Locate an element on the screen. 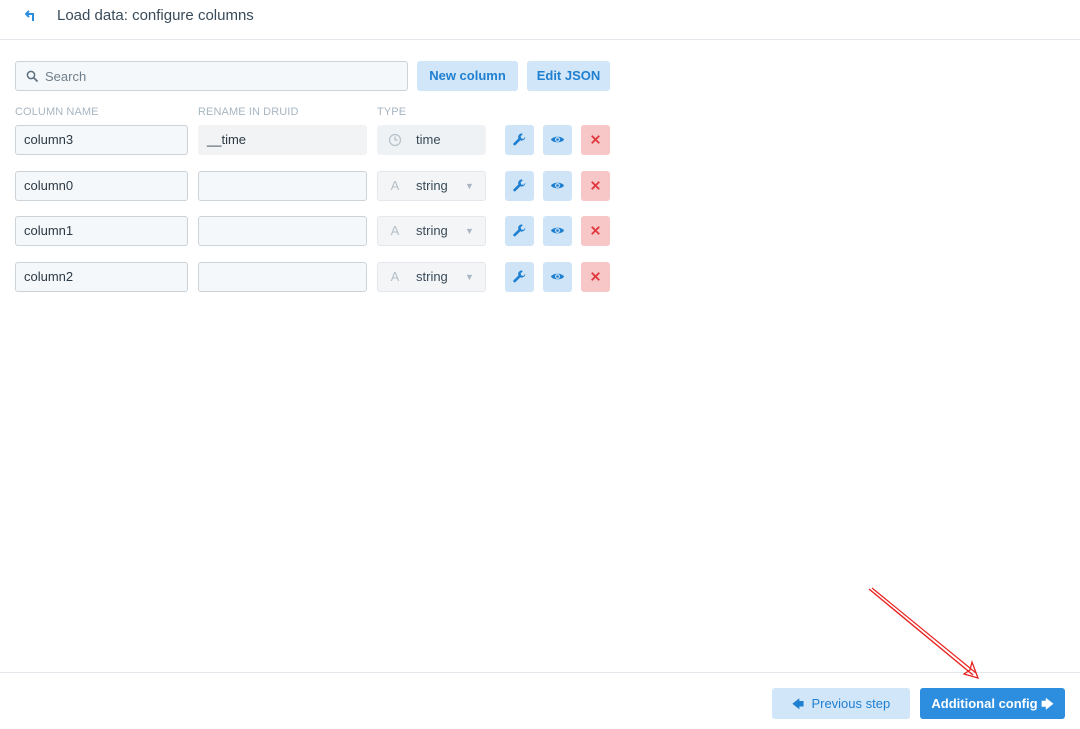  footer-bar is located at coordinates (540, 700).